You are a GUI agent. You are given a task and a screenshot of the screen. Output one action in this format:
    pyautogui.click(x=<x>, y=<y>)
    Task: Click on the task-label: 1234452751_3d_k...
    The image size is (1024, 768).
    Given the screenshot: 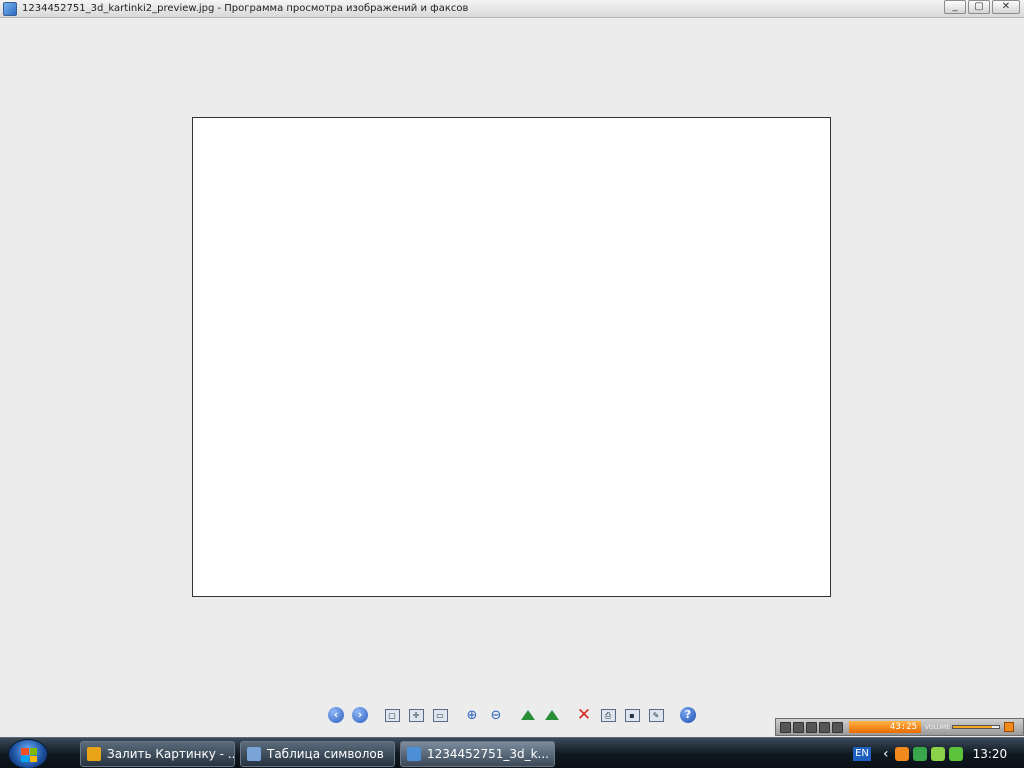 What is the action you would take?
    pyautogui.click(x=488, y=754)
    